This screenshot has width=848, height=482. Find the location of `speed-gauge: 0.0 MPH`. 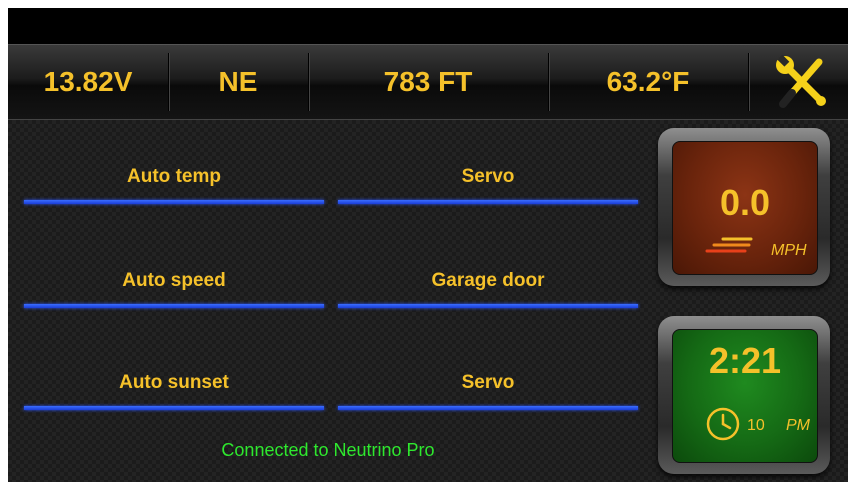

speed-gauge: 0.0 MPH is located at coordinates (744, 207).